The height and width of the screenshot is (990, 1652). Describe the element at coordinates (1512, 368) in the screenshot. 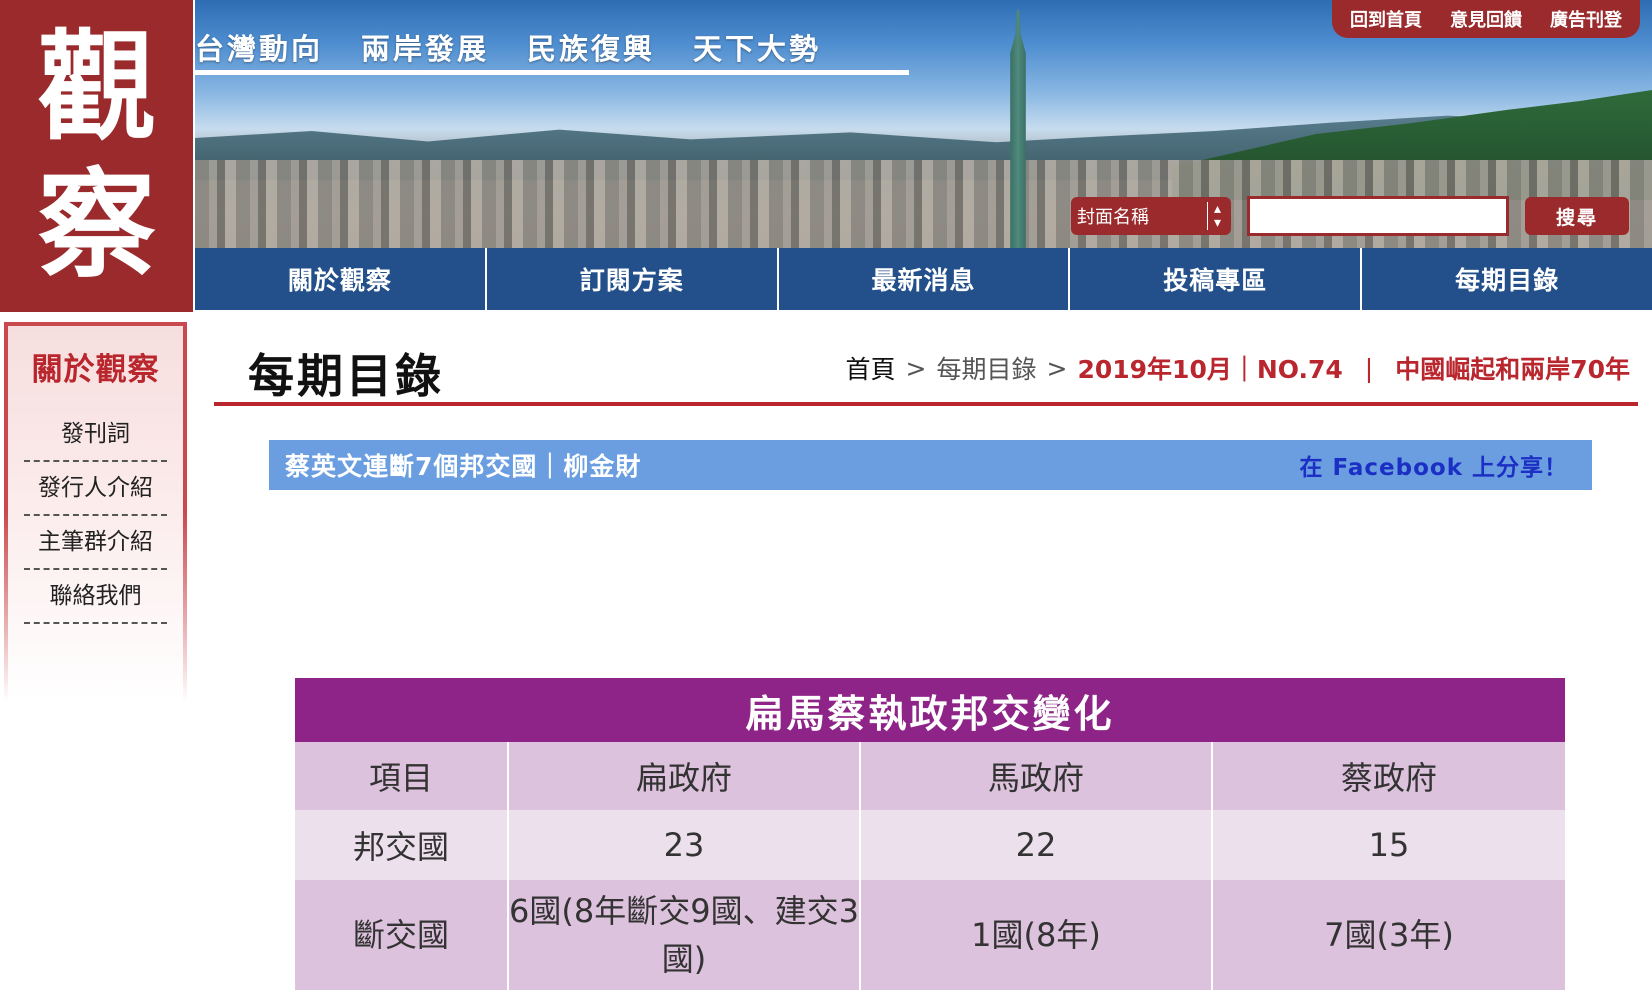

I see `breadcrumb-topic: 中國崛起和兩岸70年` at that location.